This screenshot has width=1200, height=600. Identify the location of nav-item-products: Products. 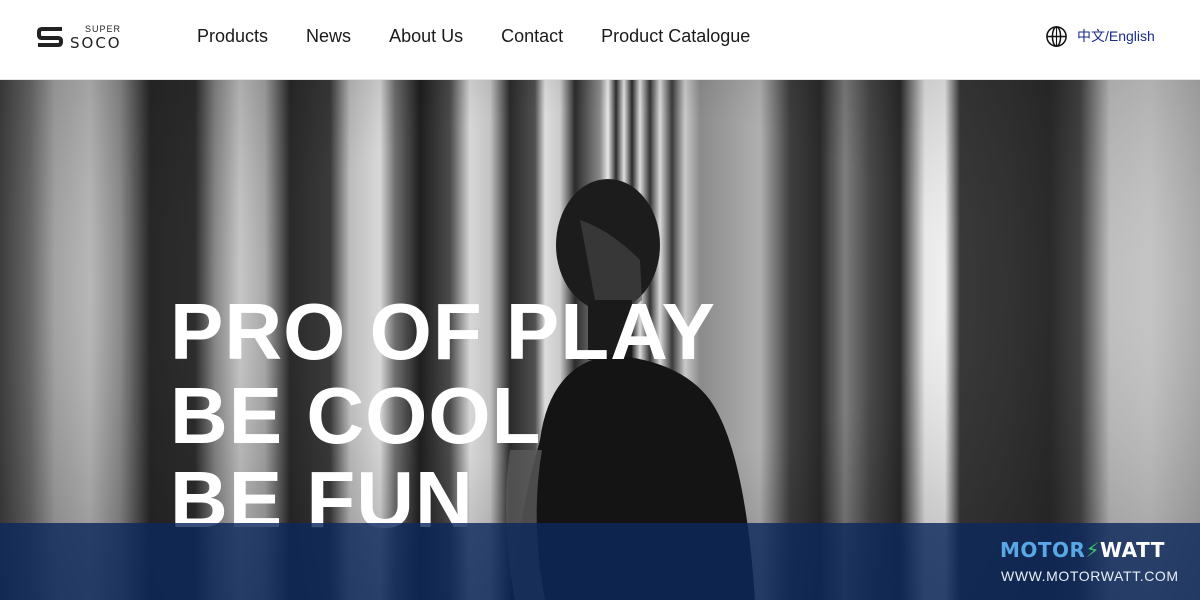
(232, 36).